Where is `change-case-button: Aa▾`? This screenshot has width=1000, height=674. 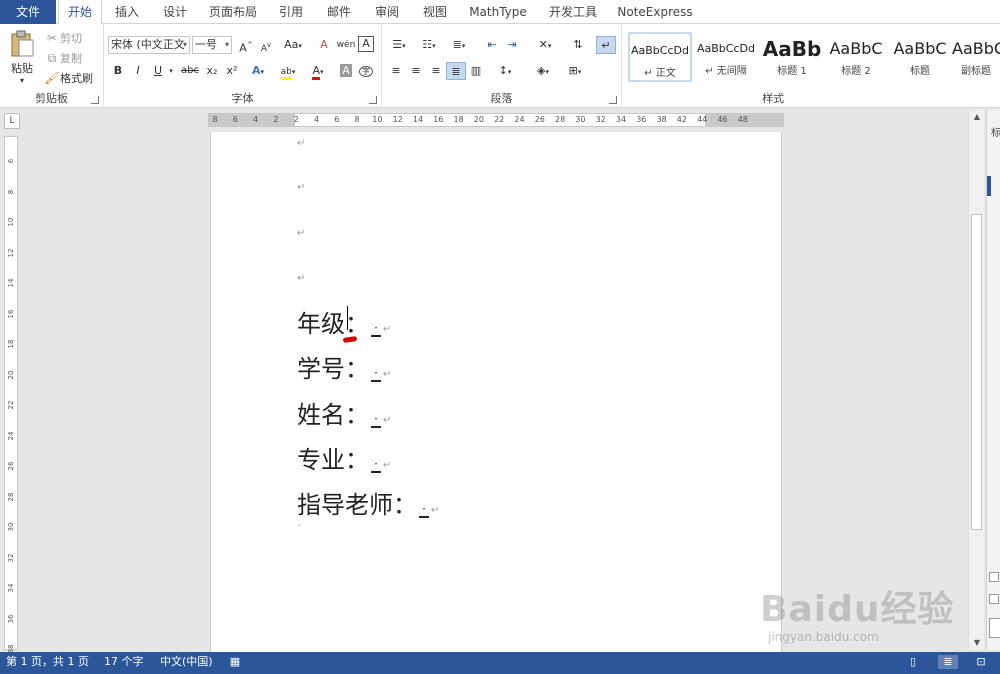 change-case-button: Aa▾ is located at coordinates (293, 45).